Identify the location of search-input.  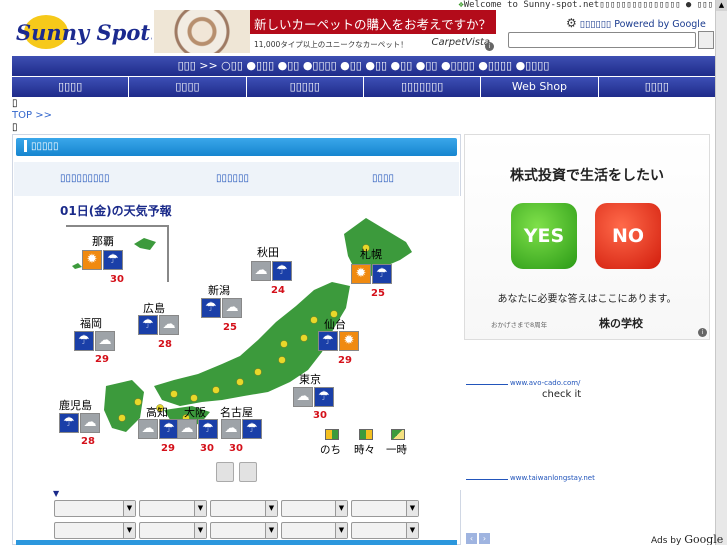
(602, 40).